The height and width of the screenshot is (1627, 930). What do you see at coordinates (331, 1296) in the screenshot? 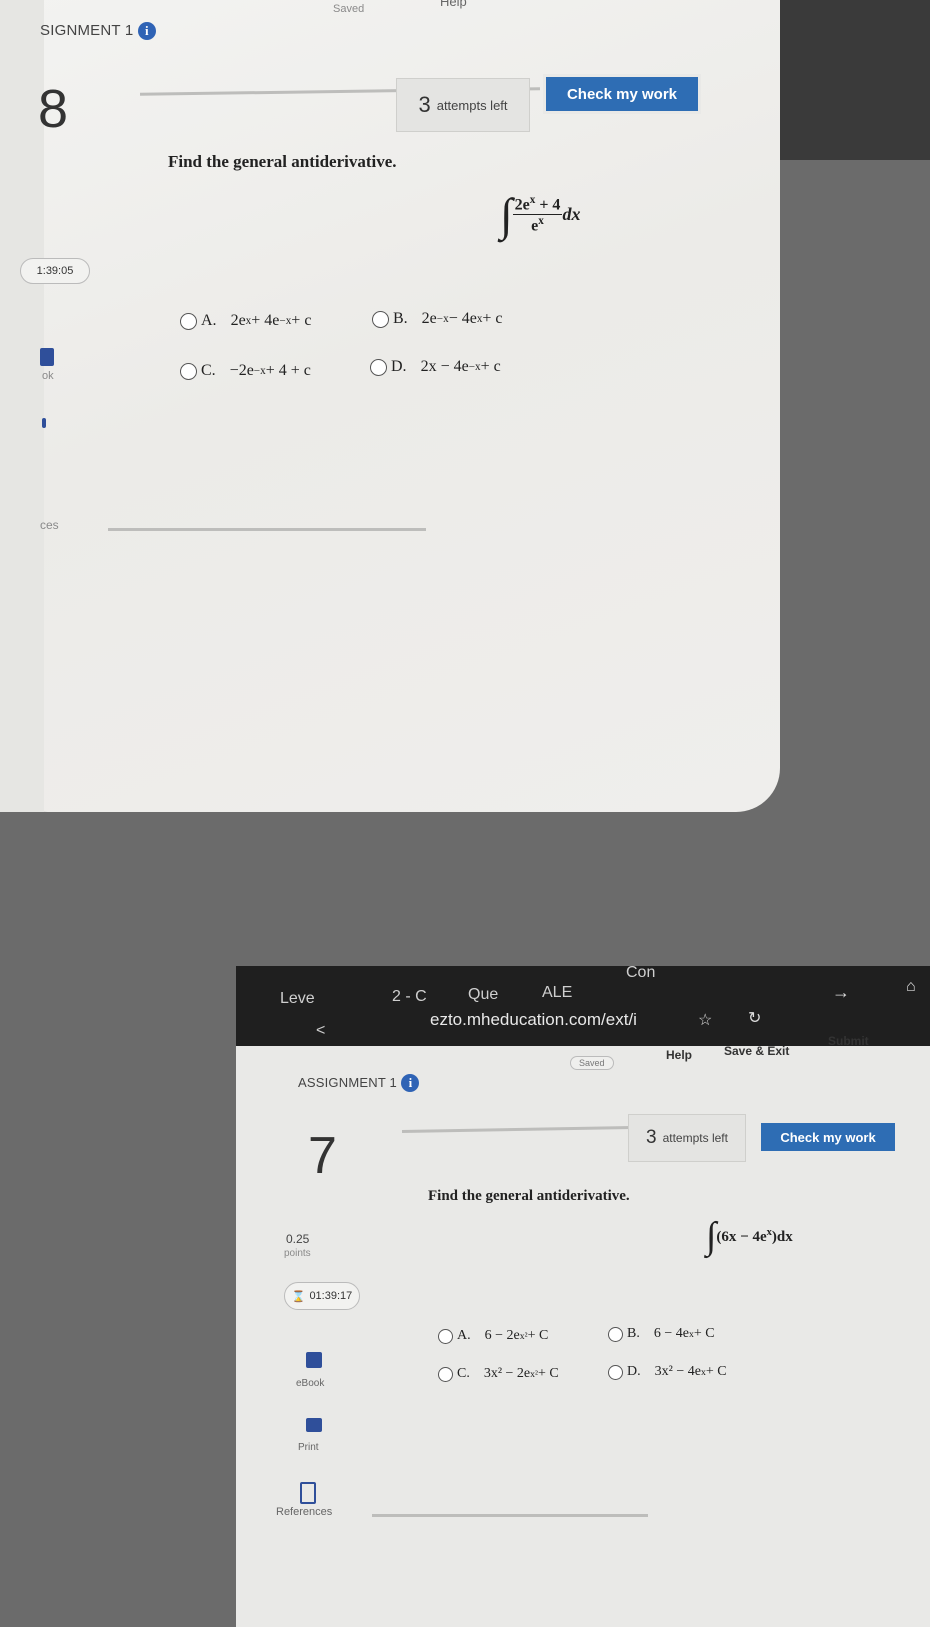
I see `timer-value: 01:39:17` at bounding box center [331, 1296].